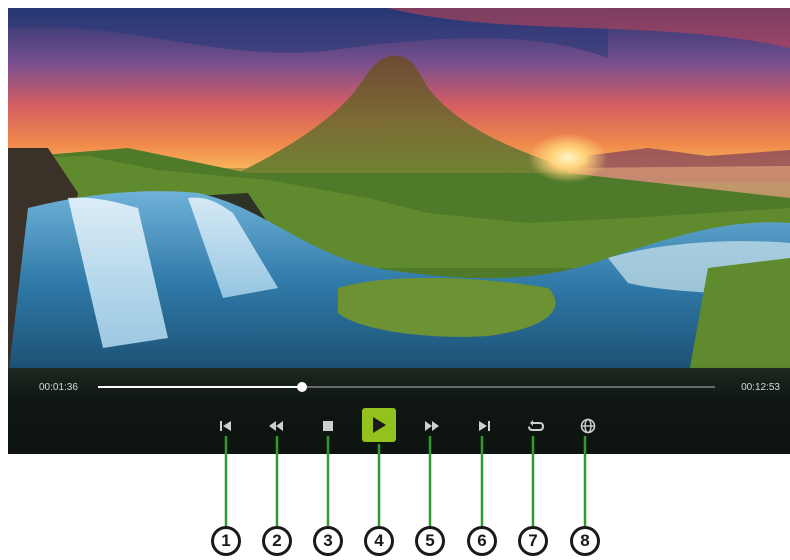  Describe the element at coordinates (482, 541) in the screenshot. I see `callout-6: 6` at that location.